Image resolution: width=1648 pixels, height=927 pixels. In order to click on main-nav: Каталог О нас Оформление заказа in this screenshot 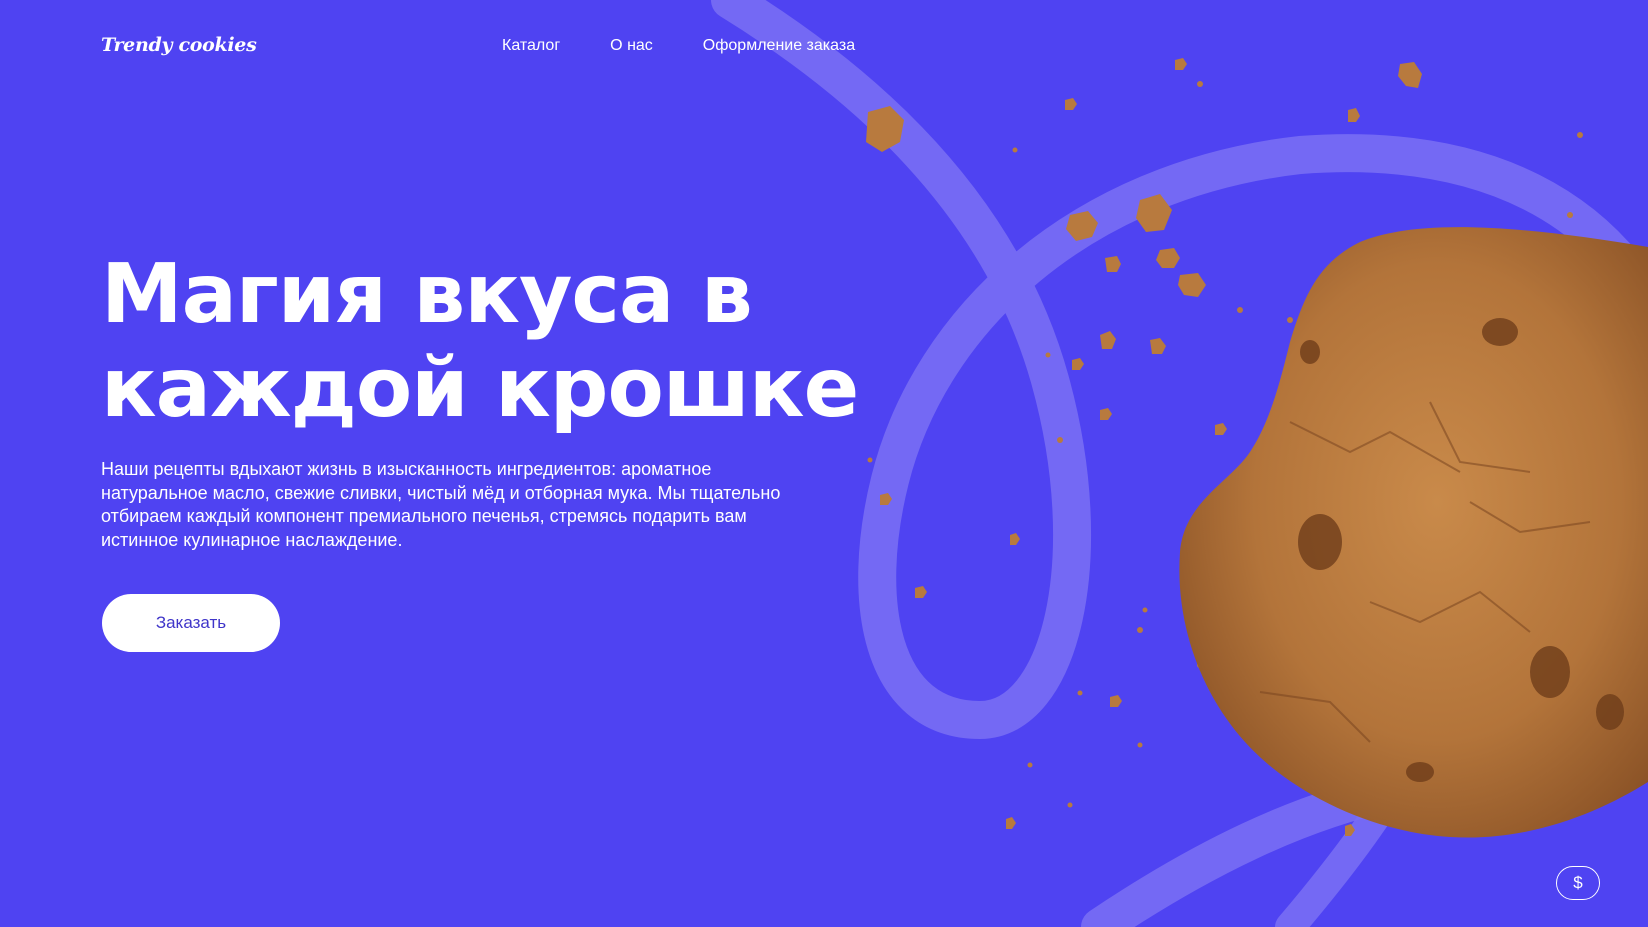, I will do `click(678, 46)`.